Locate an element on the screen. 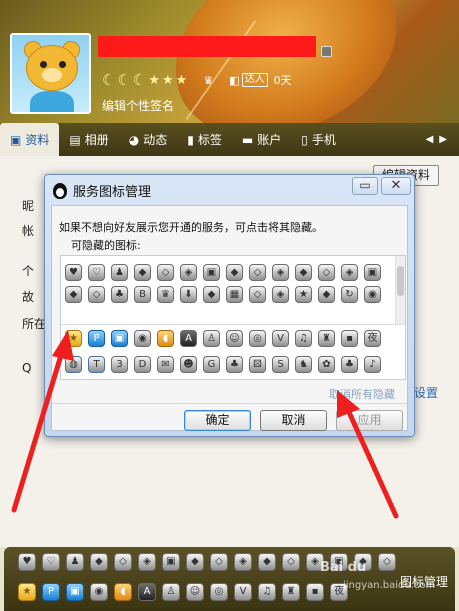  avatar is located at coordinates (50, 73).